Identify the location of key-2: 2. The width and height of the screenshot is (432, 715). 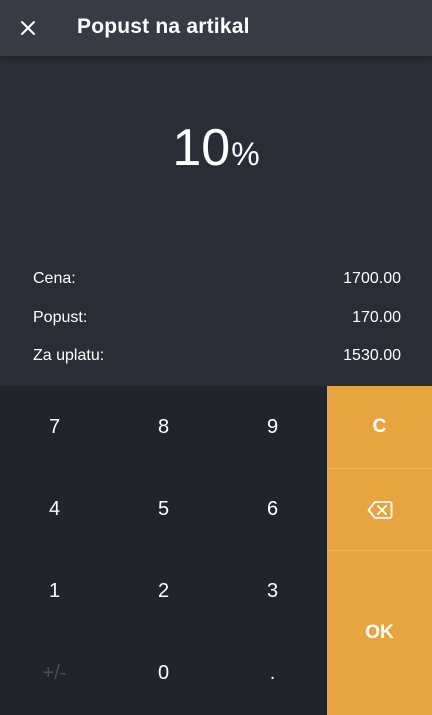
(163, 591).